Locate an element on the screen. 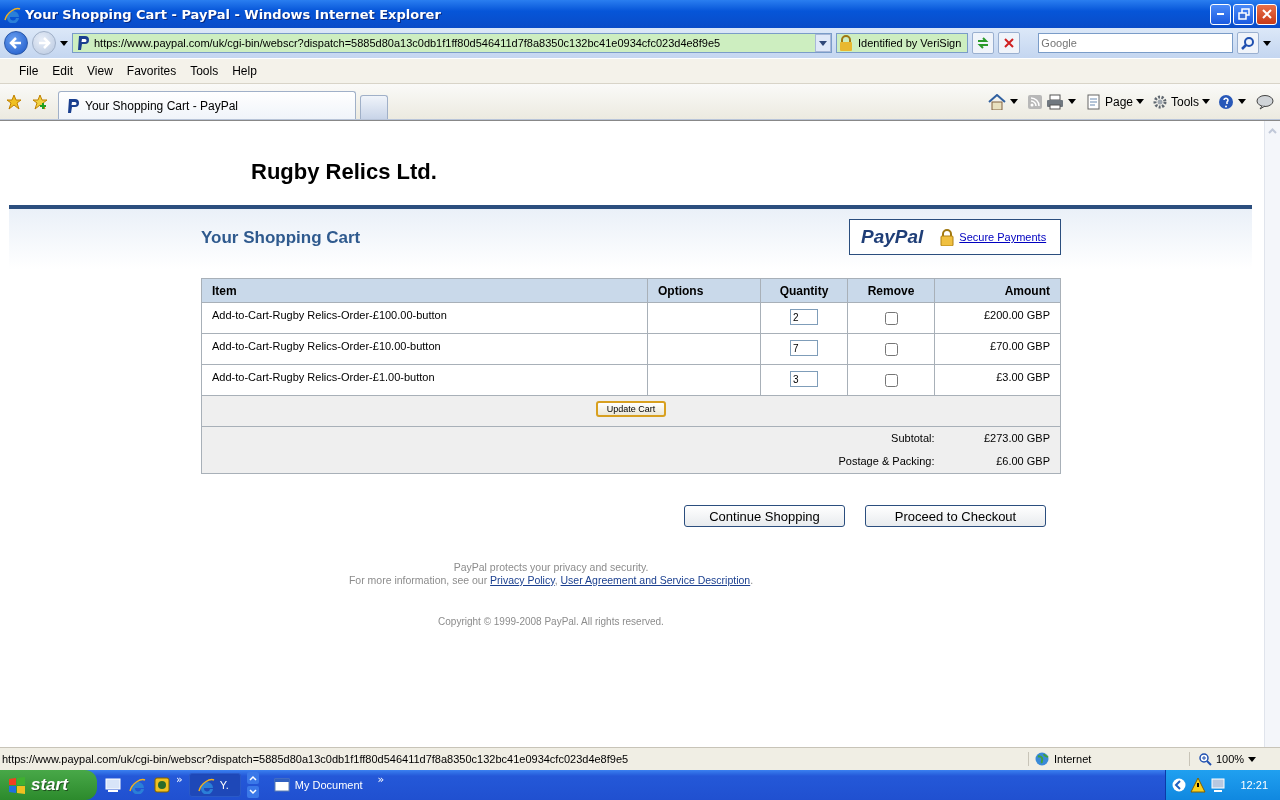 Image resolution: width=1280 pixels, height=800 pixels. table-cell: £70.00 GBP is located at coordinates (997, 349).